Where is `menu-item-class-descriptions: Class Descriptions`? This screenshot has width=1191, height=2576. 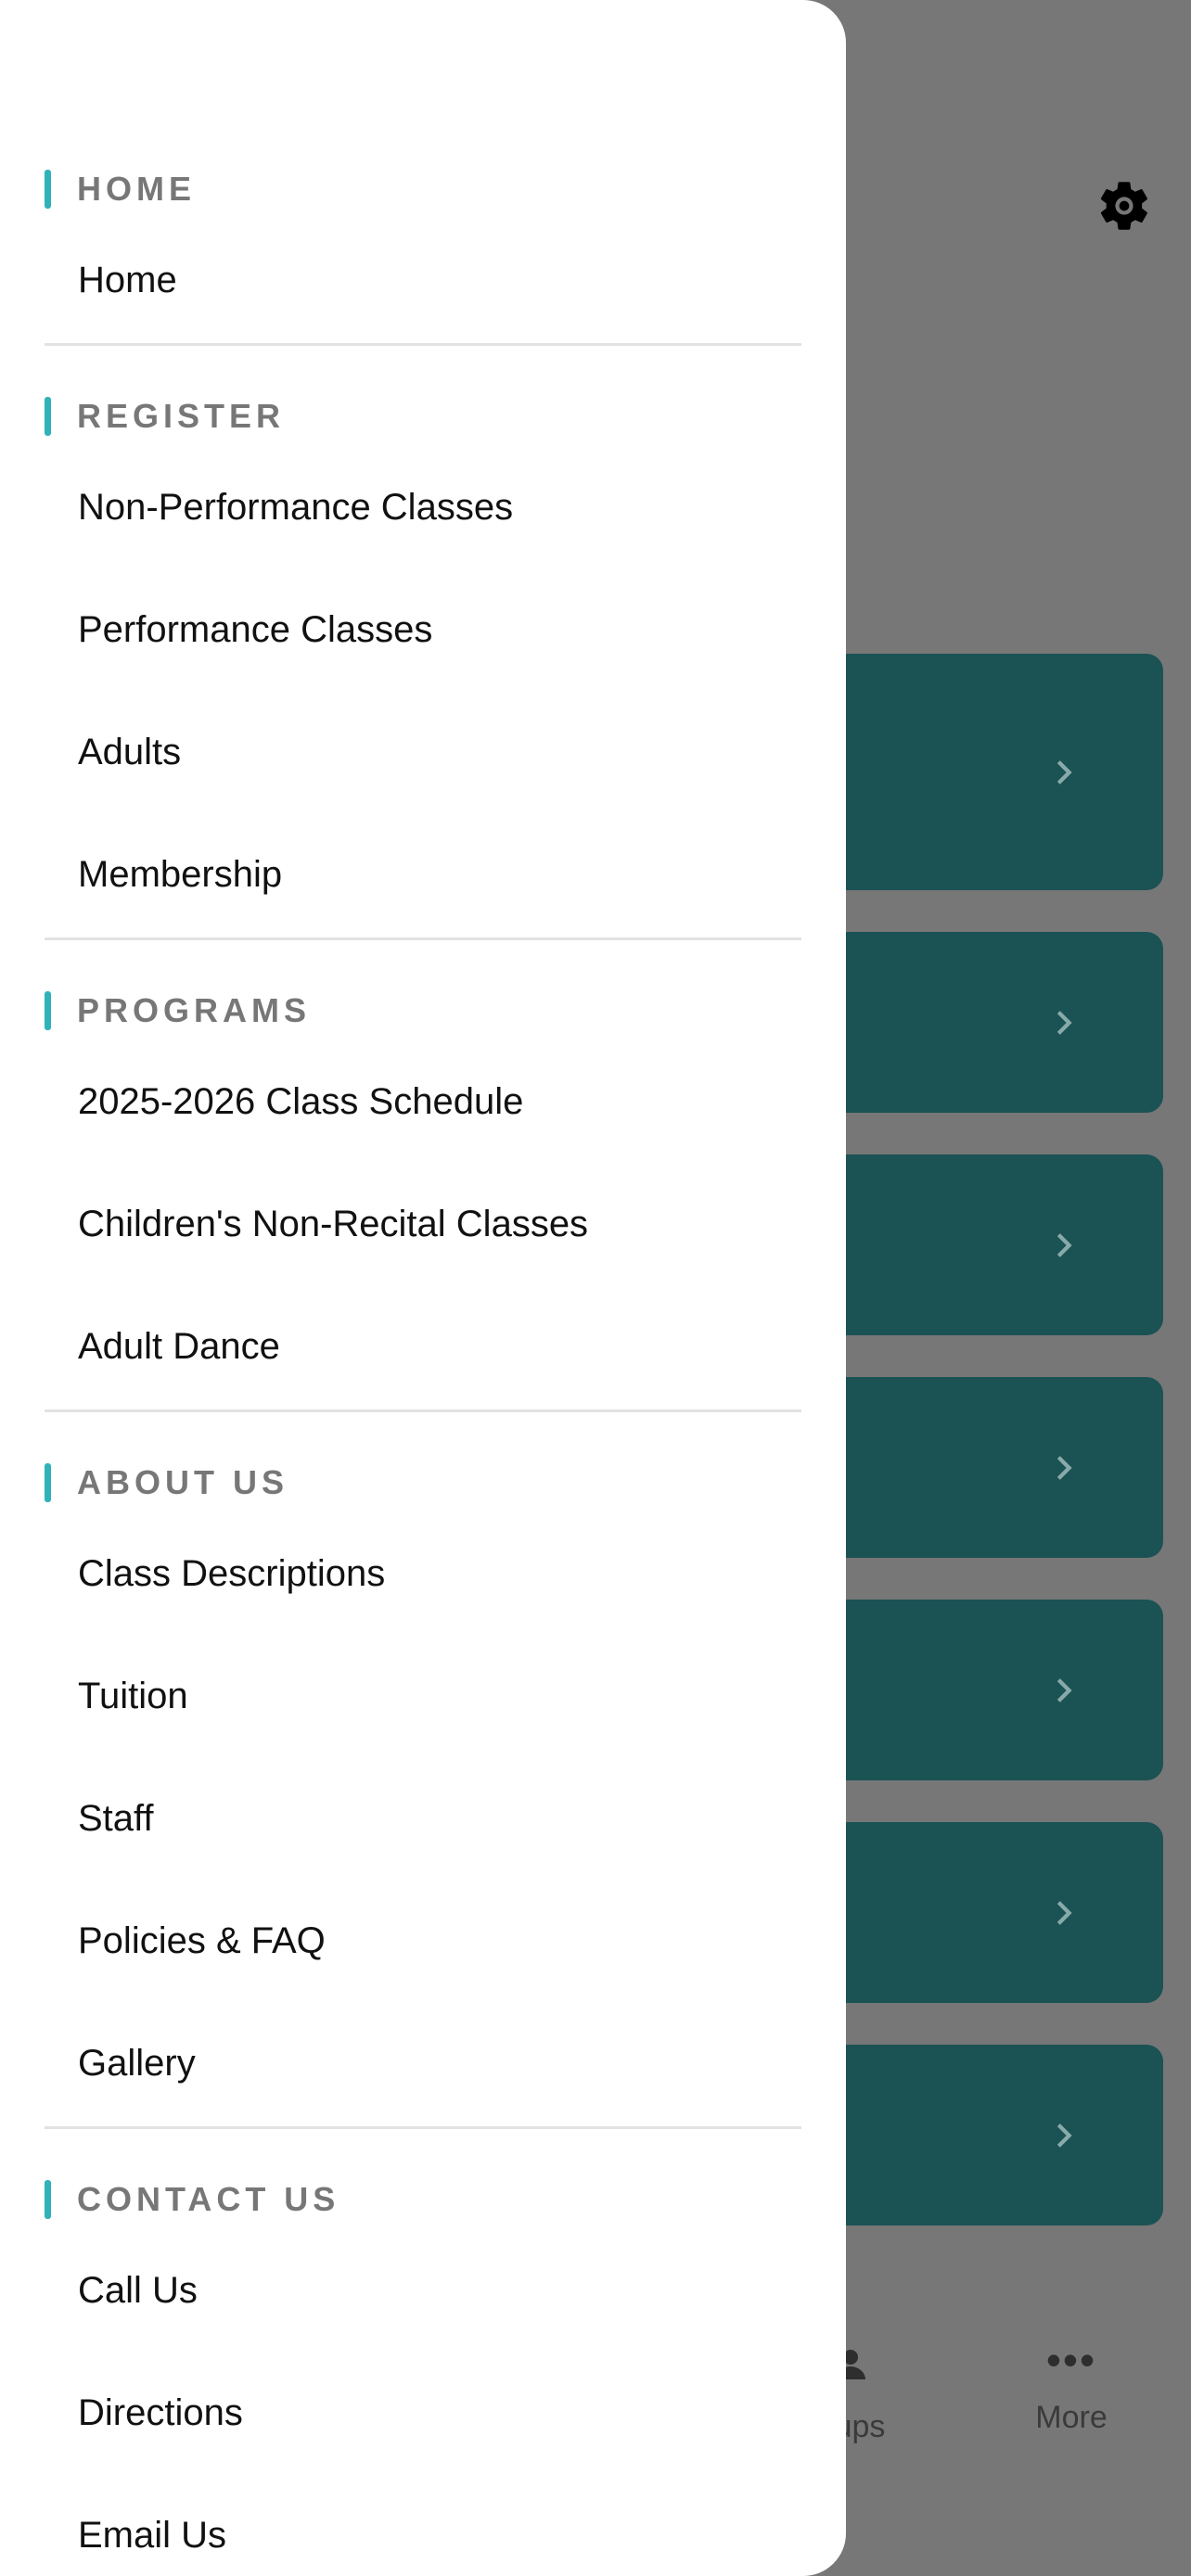
menu-item-class-descriptions: Class Descriptions is located at coordinates (462, 1573).